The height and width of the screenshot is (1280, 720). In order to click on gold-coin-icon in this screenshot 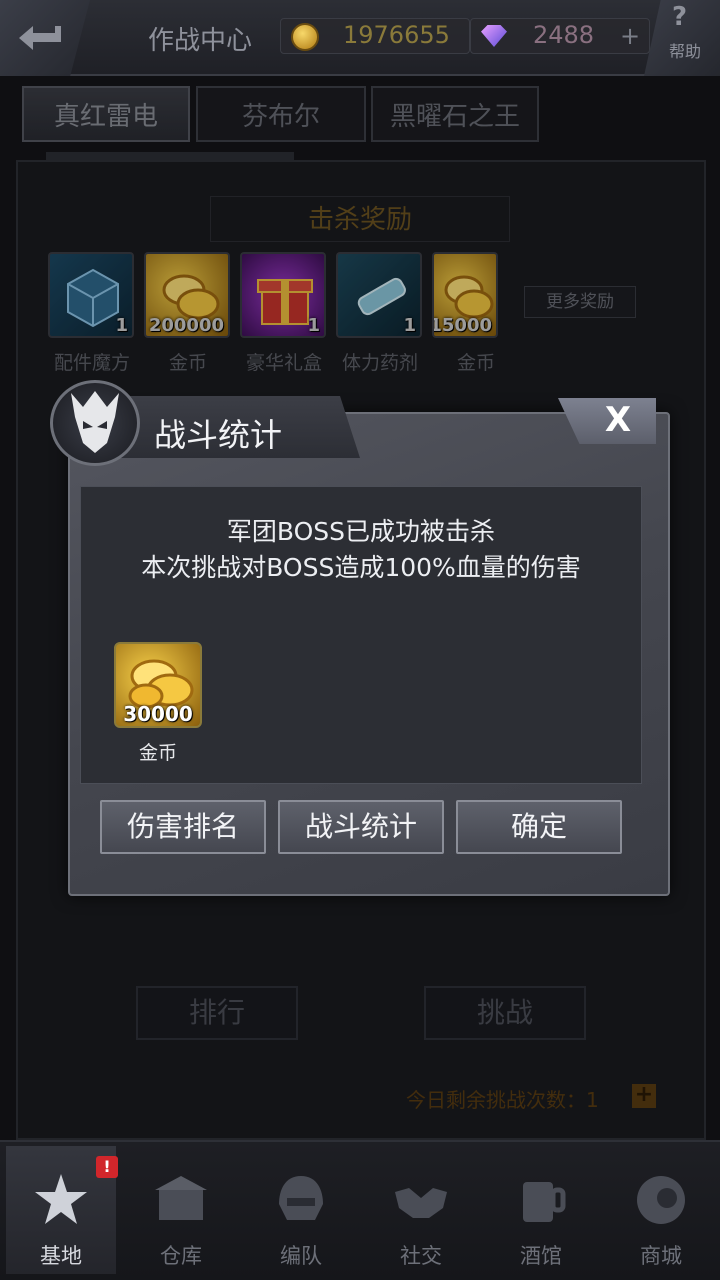, I will do `click(305, 37)`.